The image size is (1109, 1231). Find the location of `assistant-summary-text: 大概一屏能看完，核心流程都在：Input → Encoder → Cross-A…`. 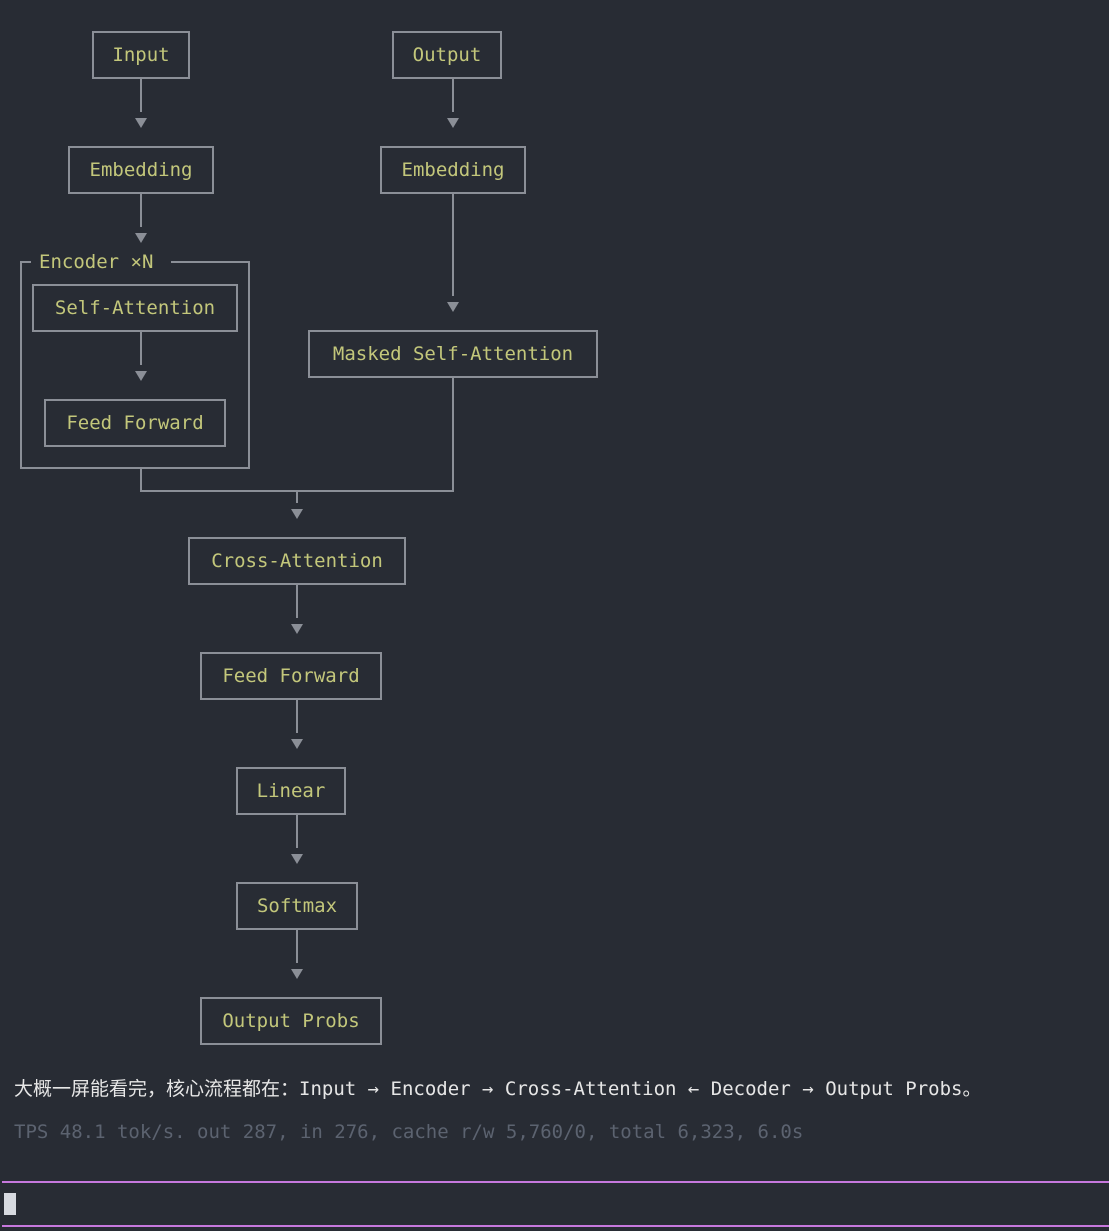

assistant-summary-text: 大概一屏能看完，核心流程都在：Input → Encoder → Cross-A… is located at coordinates (498, 1089).